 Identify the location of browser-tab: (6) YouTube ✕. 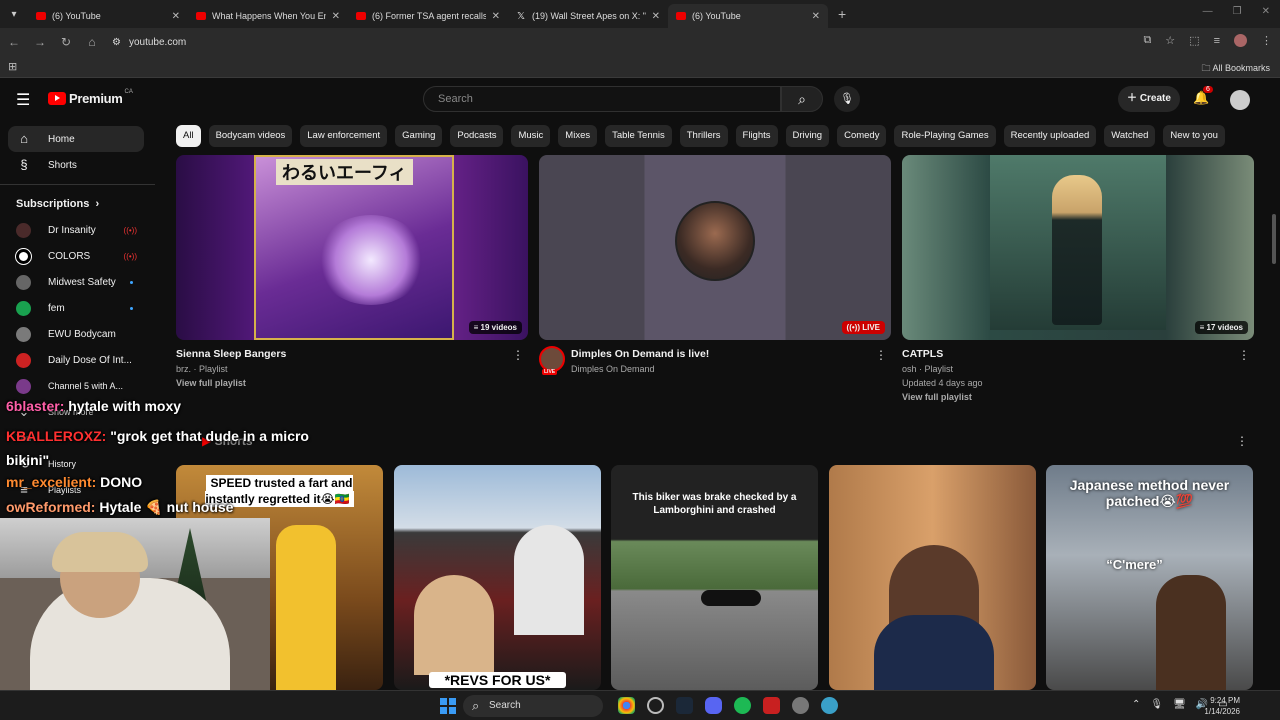
(108, 16).